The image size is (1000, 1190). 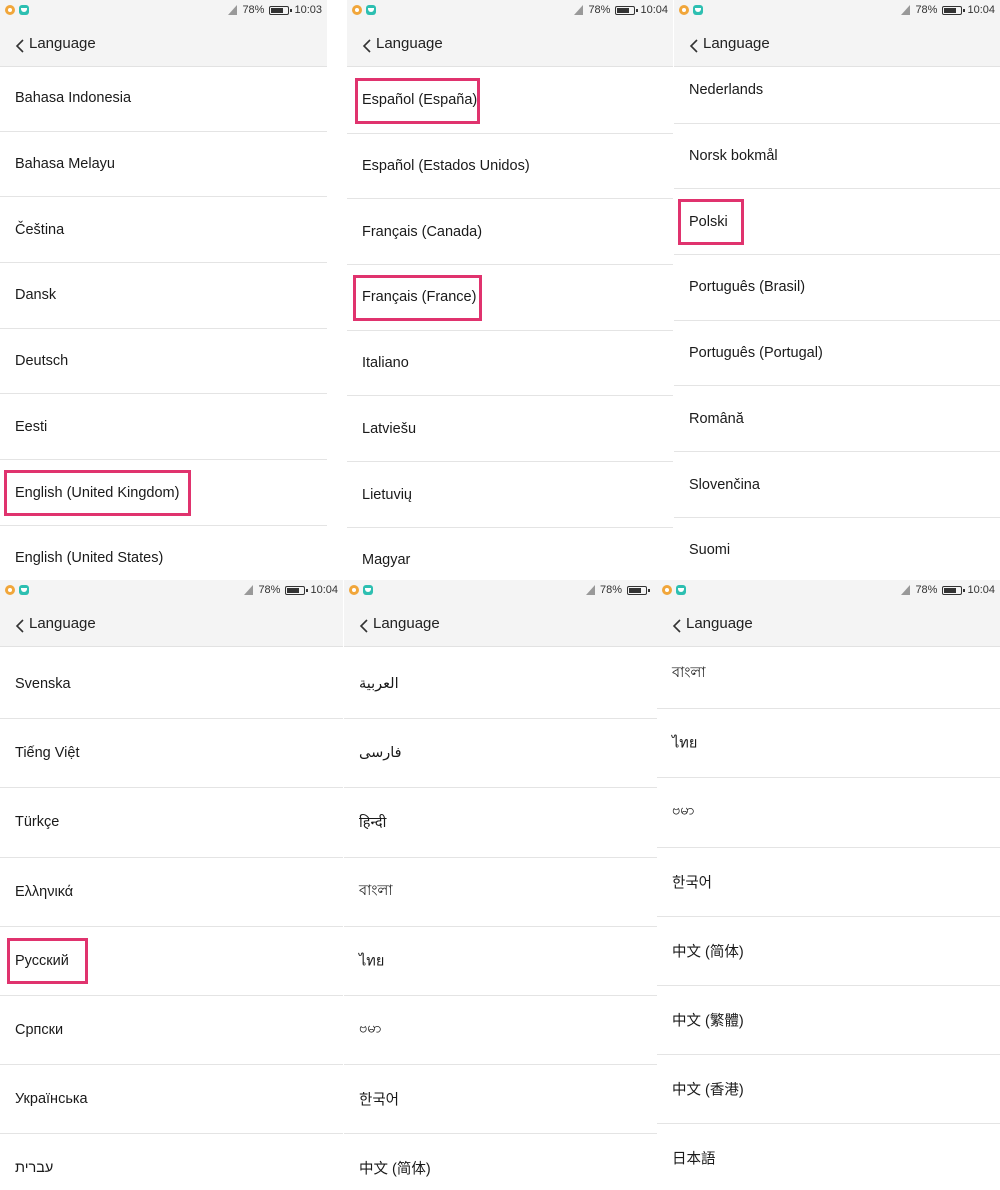 What do you see at coordinates (828, 1157) in the screenshot?
I see `language-item: 日本語` at bounding box center [828, 1157].